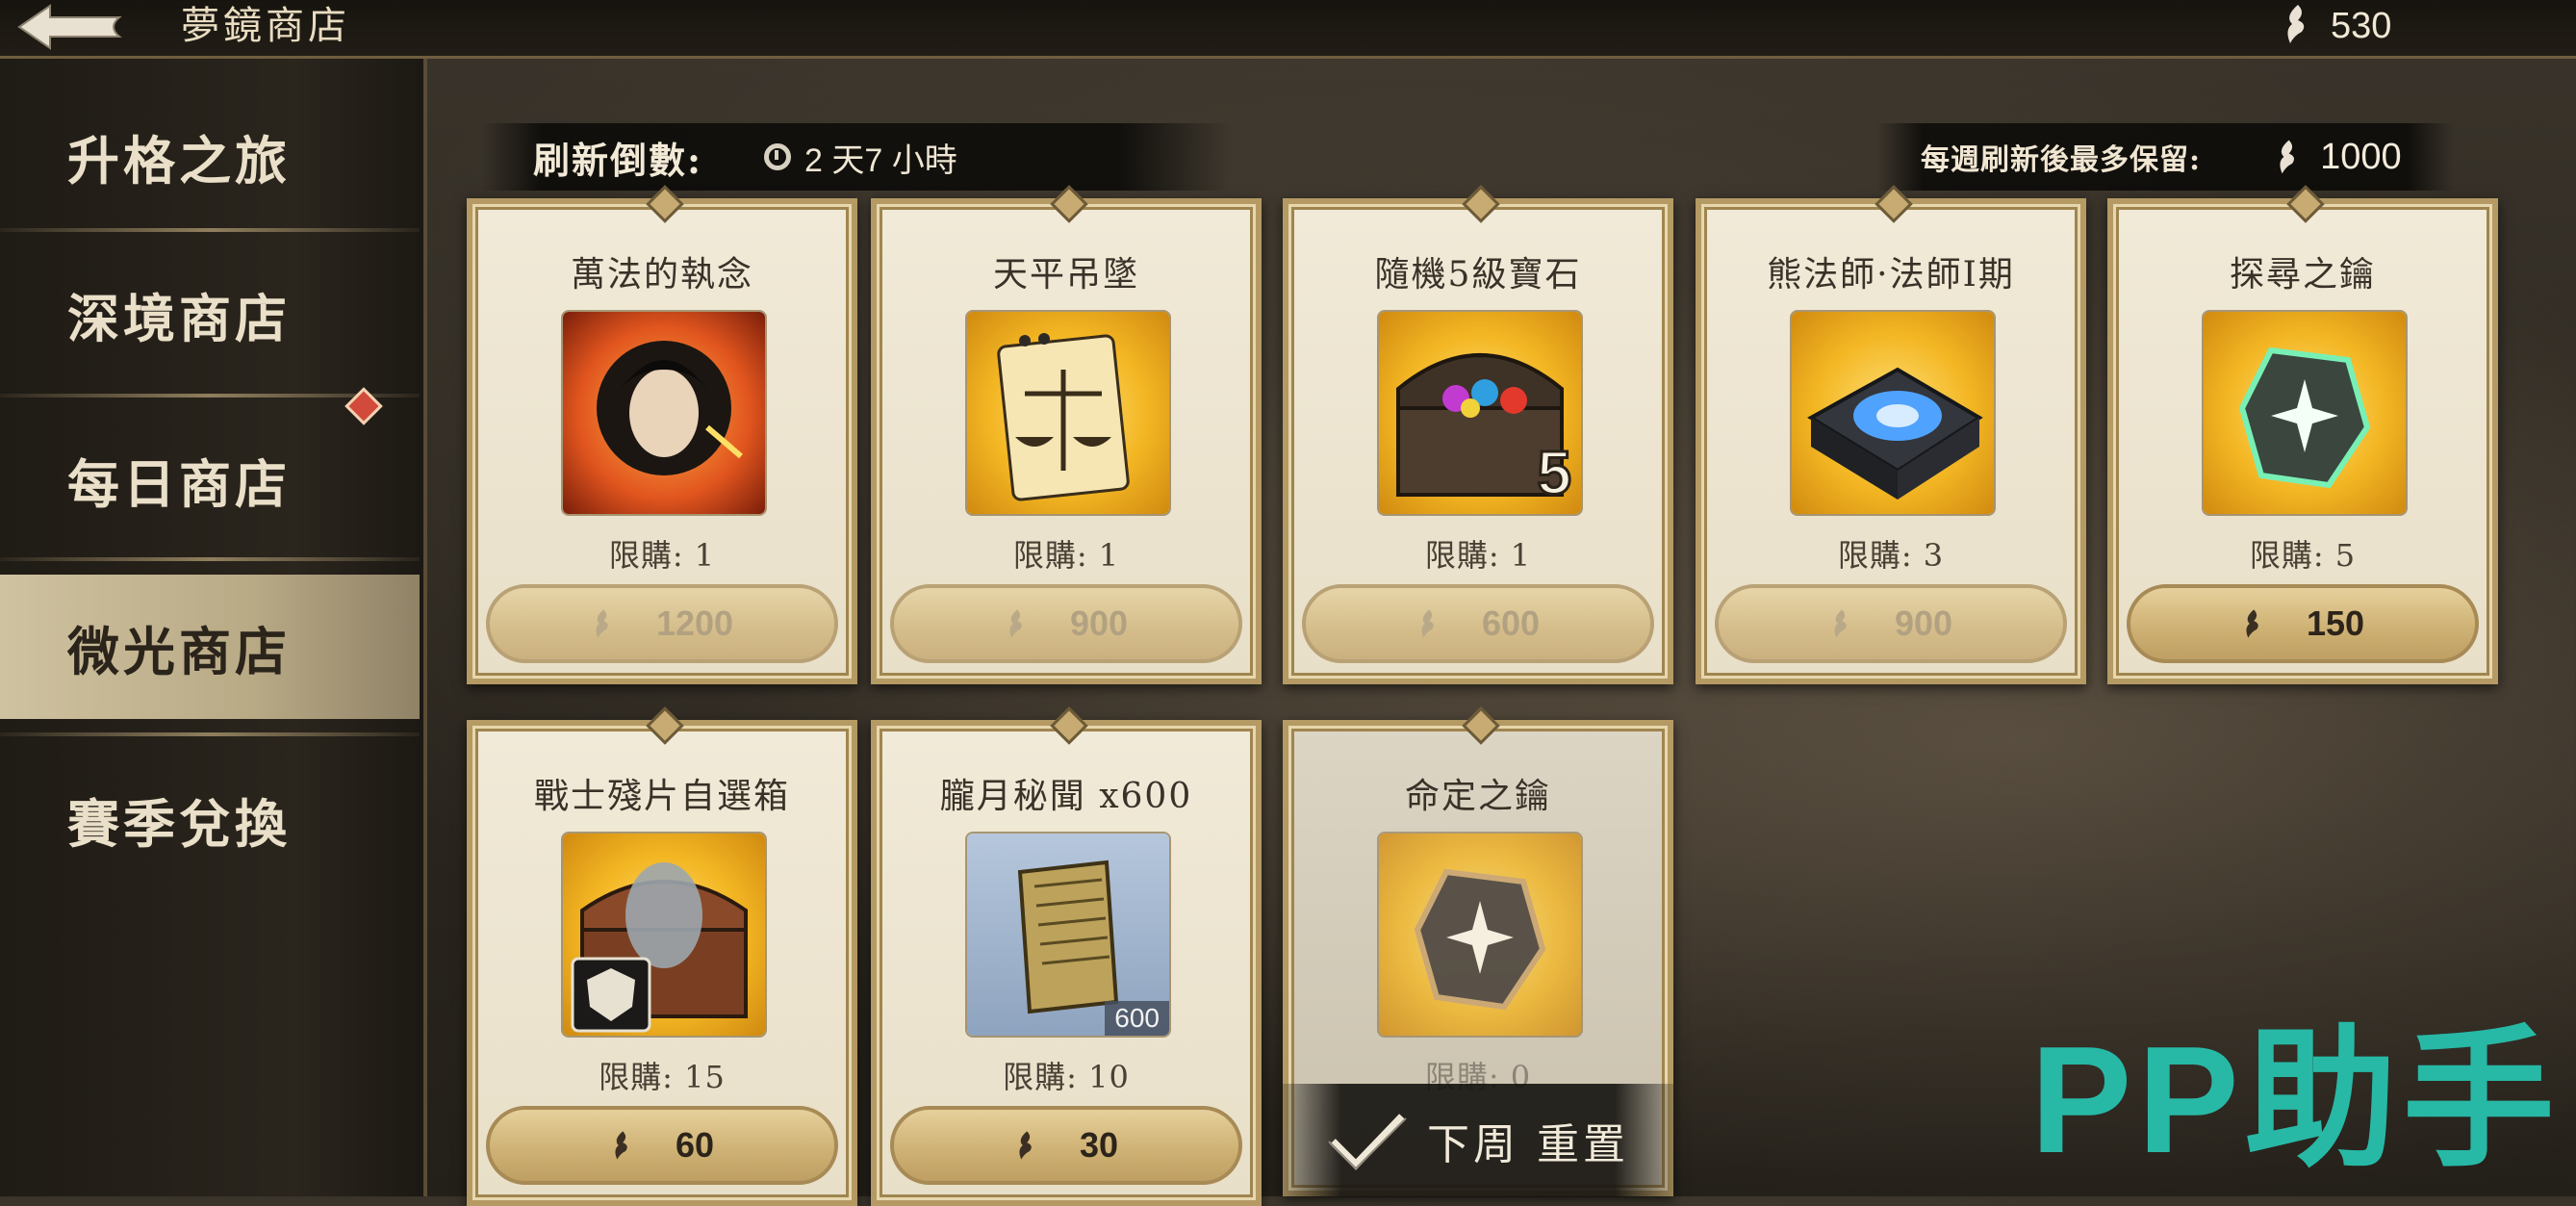 The height and width of the screenshot is (1206, 2576). What do you see at coordinates (1528, 1145) in the screenshot?
I see `reset-text: 下周 重置` at bounding box center [1528, 1145].